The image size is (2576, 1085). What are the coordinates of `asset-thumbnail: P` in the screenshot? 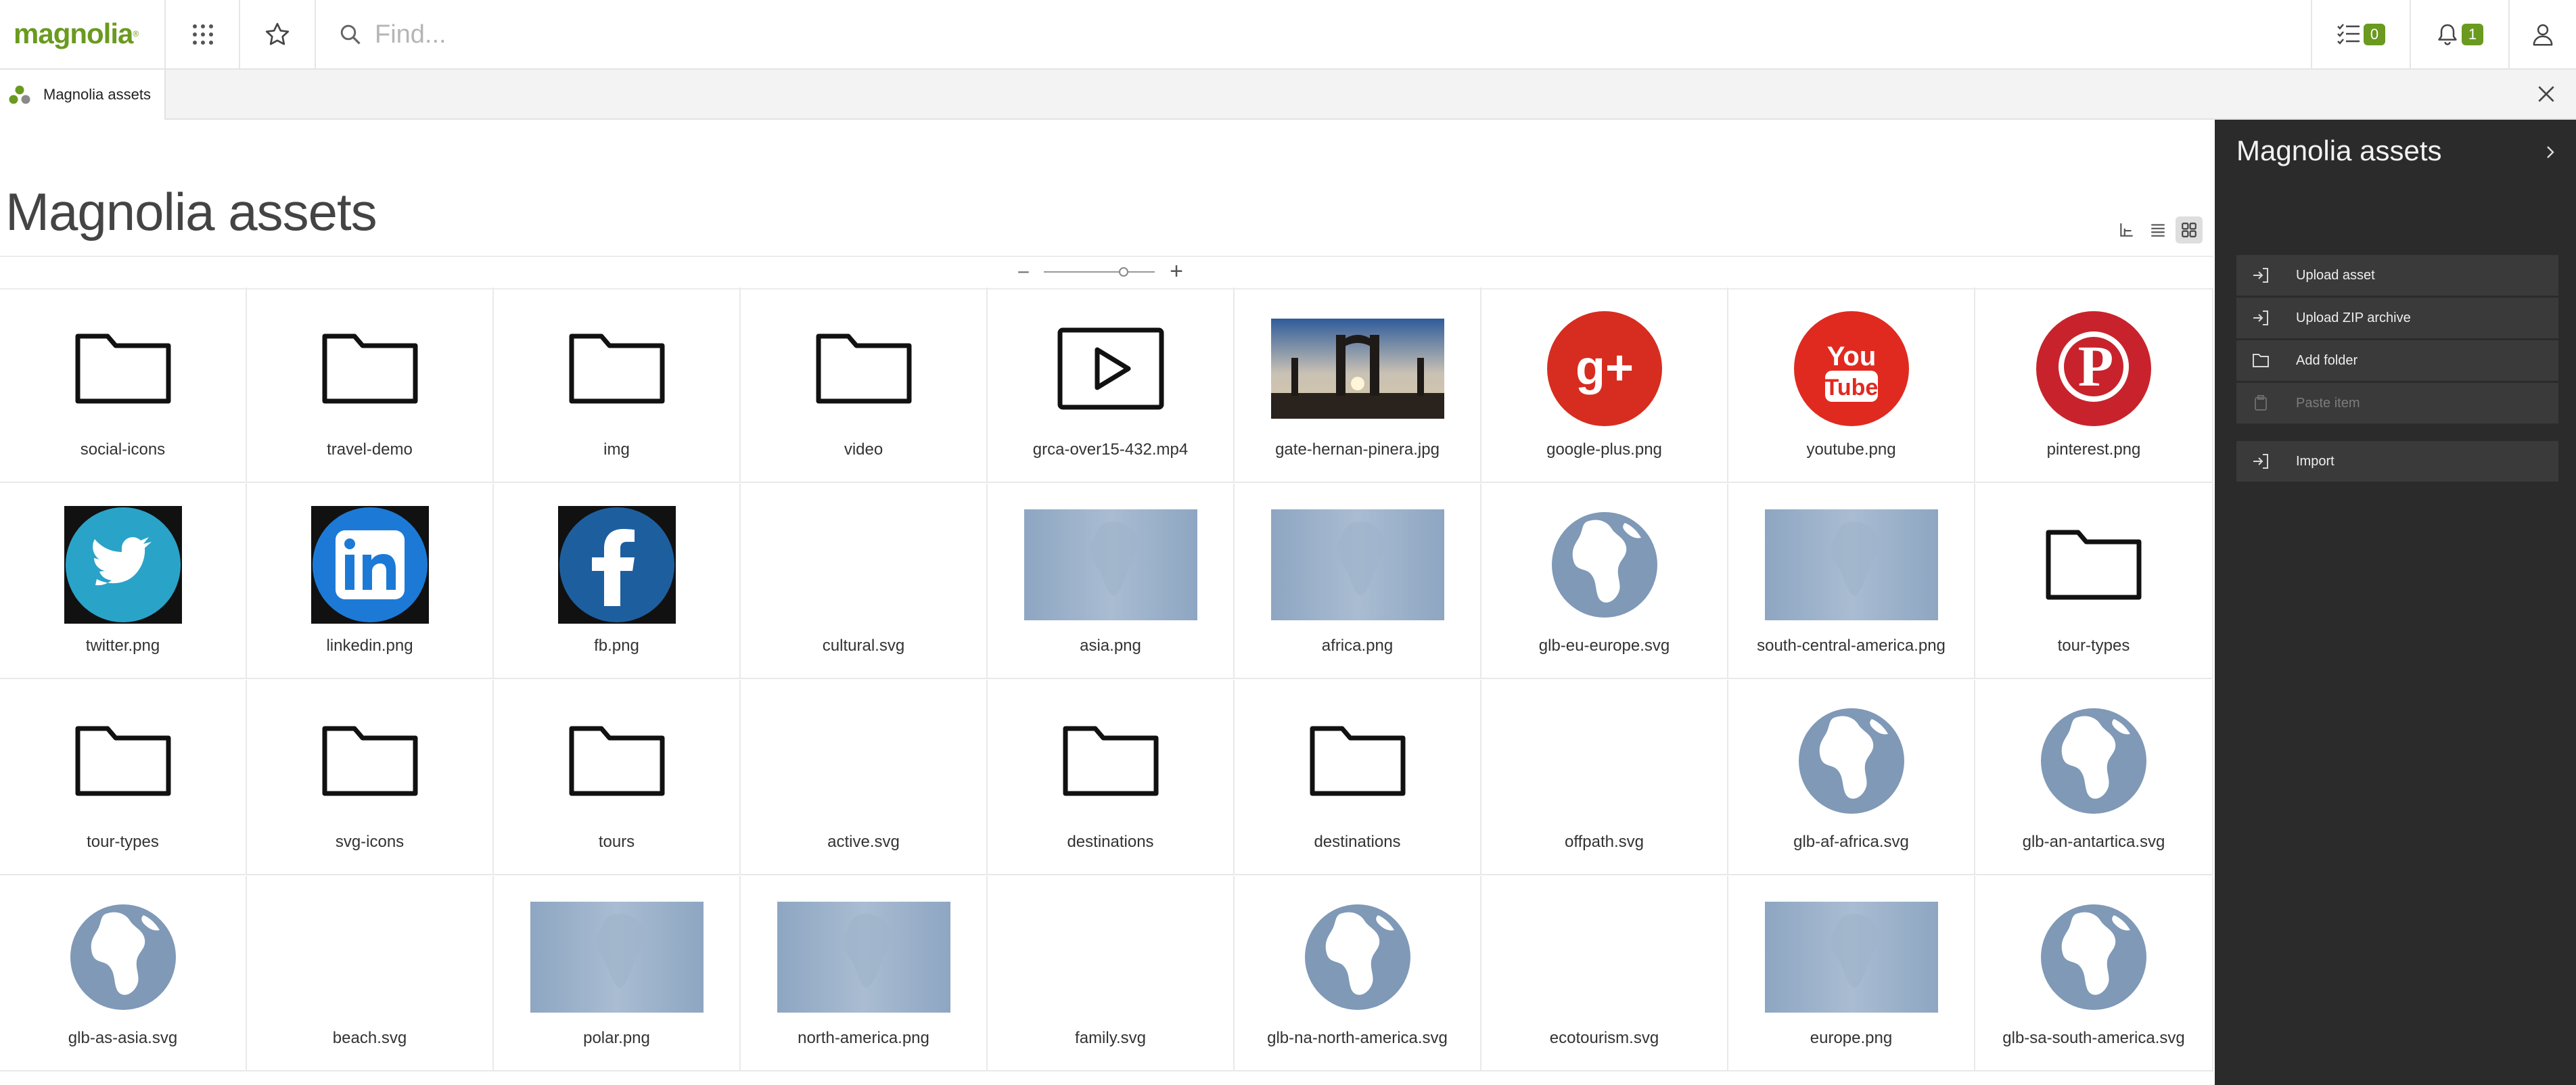 It's located at (2093, 369).